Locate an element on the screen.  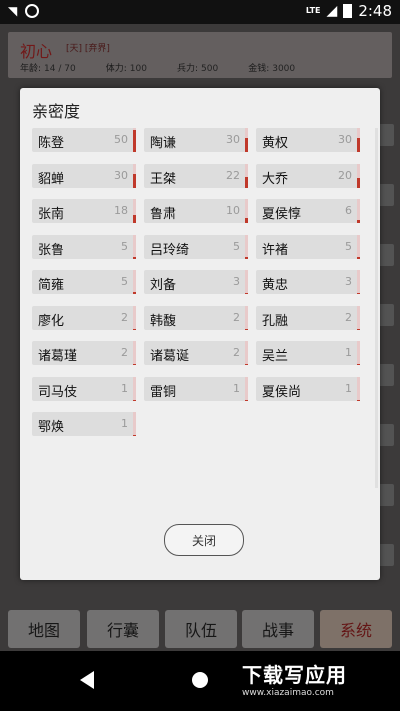
character-name: 黄忠 is located at coordinates (275, 285).